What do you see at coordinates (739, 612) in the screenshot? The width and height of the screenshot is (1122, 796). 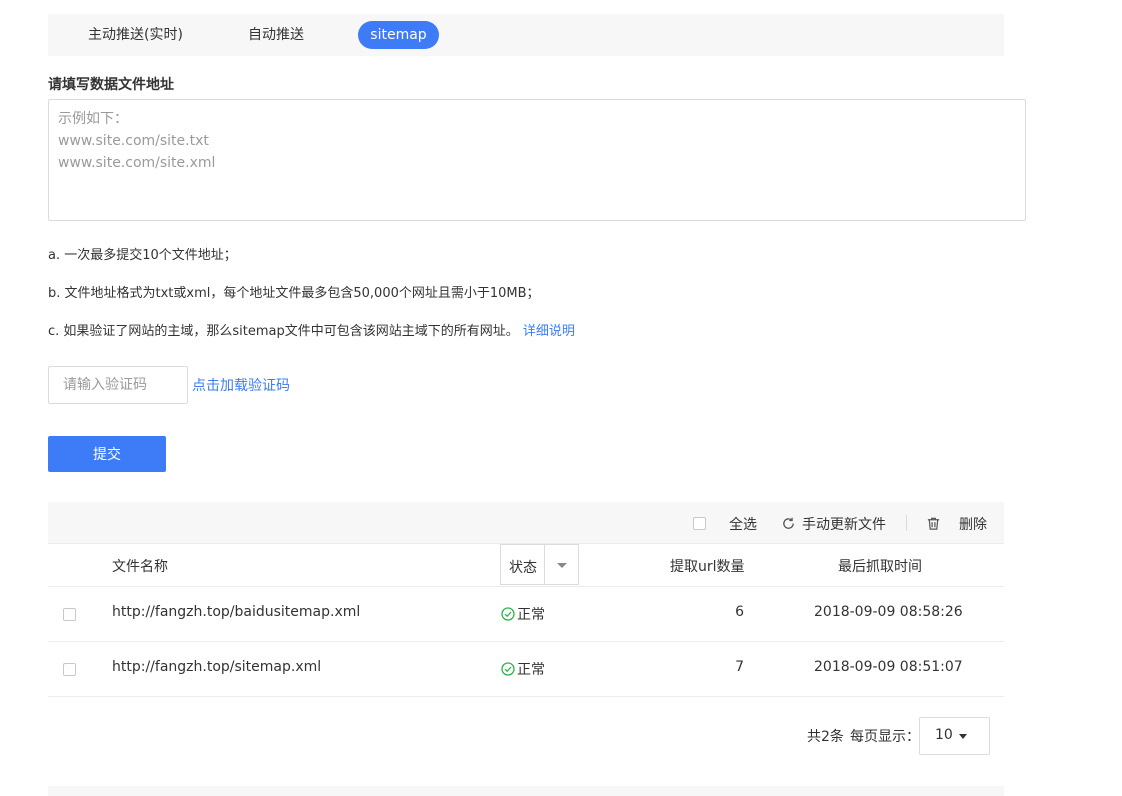 I see `row-url-count: 6` at bounding box center [739, 612].